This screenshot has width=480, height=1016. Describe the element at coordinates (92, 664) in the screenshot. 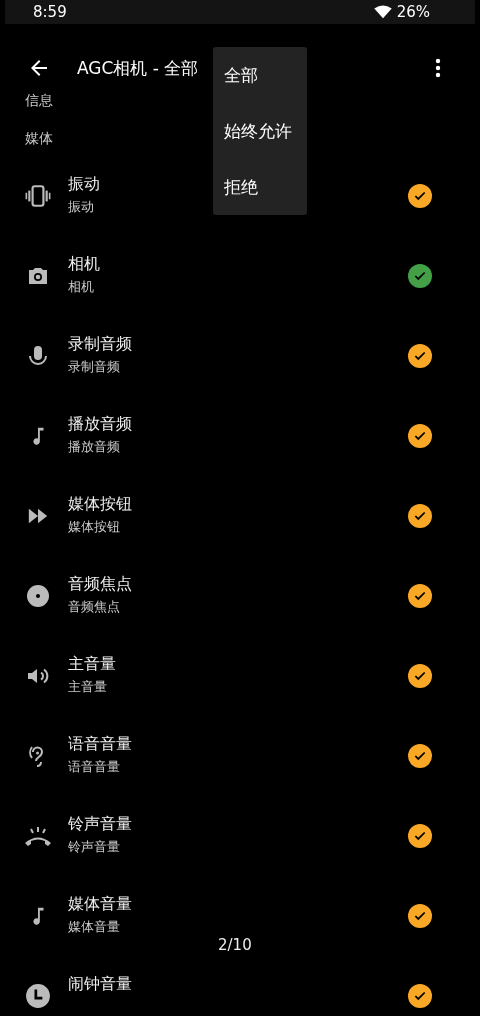

I see `permission-title: 主音量` at that location.